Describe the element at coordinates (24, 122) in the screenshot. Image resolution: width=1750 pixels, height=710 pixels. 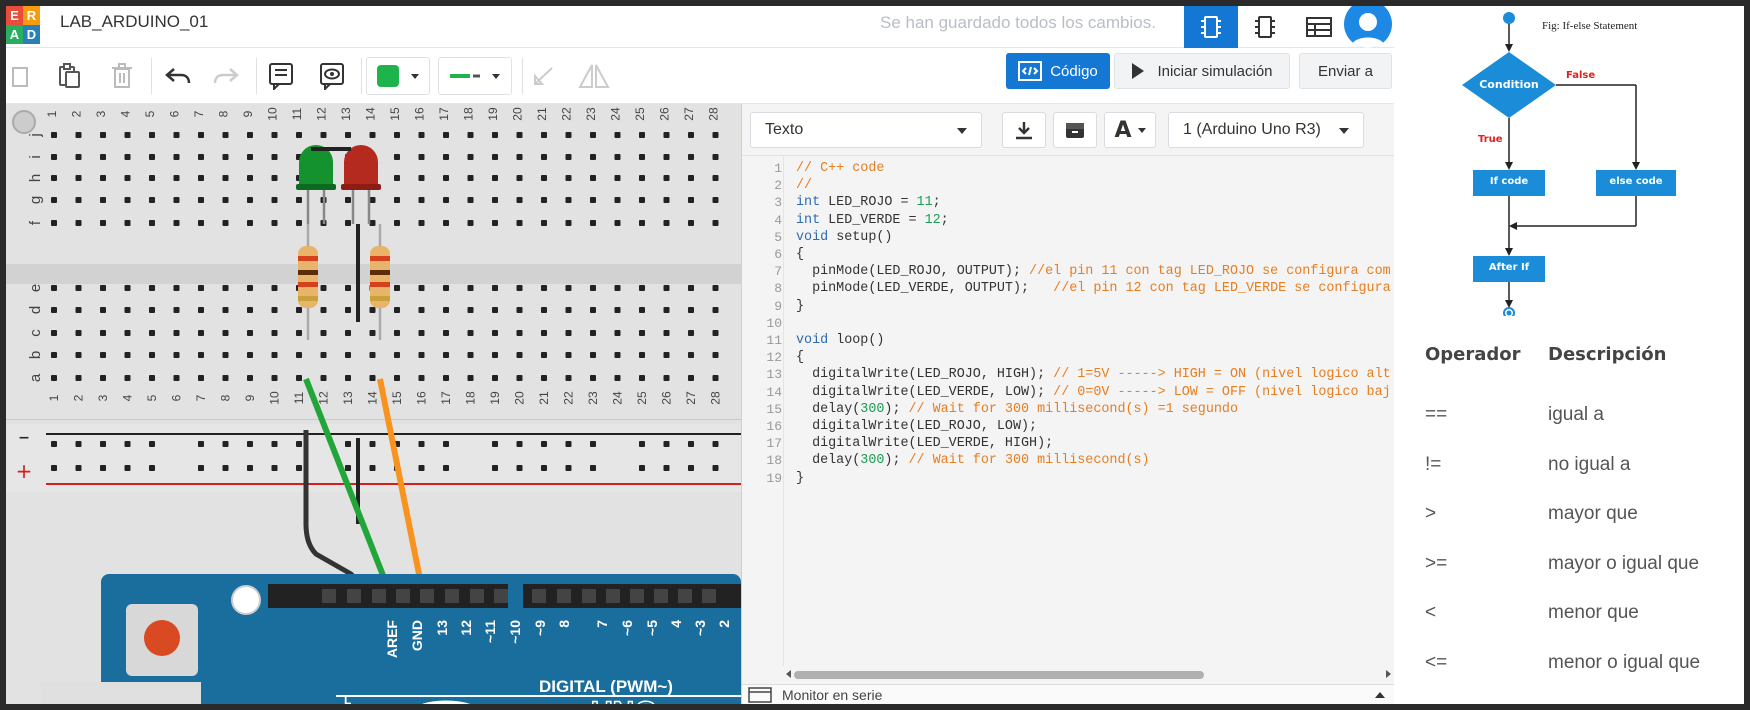
I see `fit-view-icon` at that location.